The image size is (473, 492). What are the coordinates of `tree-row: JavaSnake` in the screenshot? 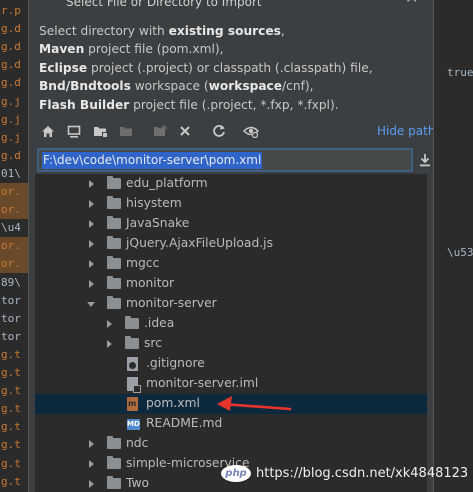 It's located at (231, 224).